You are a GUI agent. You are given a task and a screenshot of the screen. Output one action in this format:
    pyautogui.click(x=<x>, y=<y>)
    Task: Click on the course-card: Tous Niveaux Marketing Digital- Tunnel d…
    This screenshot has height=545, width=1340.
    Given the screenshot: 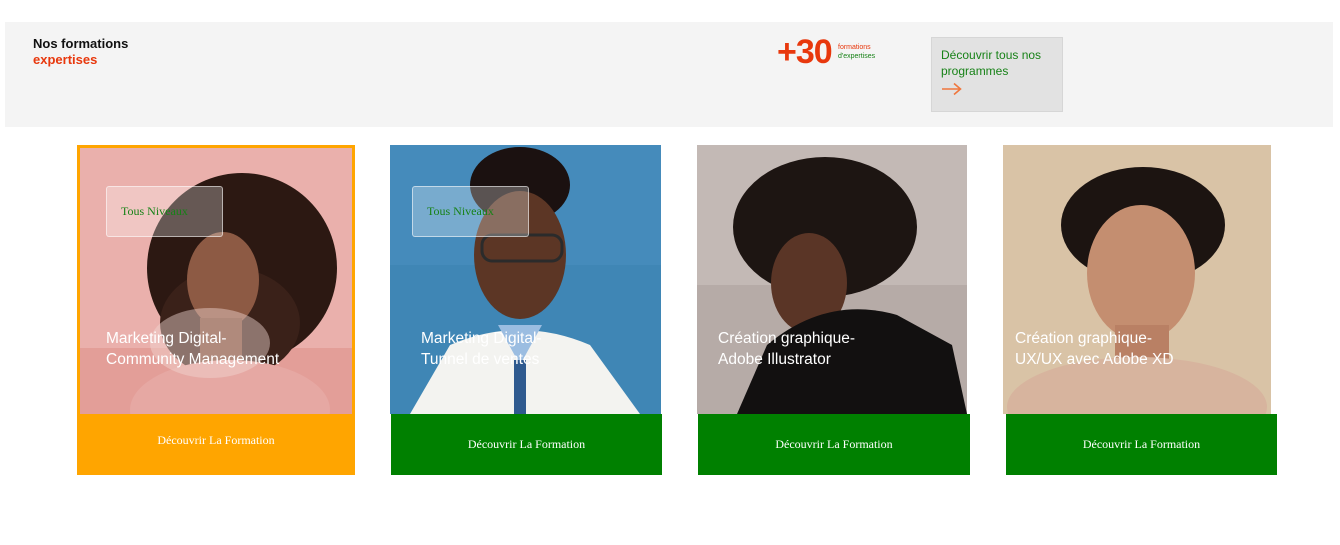 What is the action you would take?
    pyautogui.click(x=526, y=310)
    